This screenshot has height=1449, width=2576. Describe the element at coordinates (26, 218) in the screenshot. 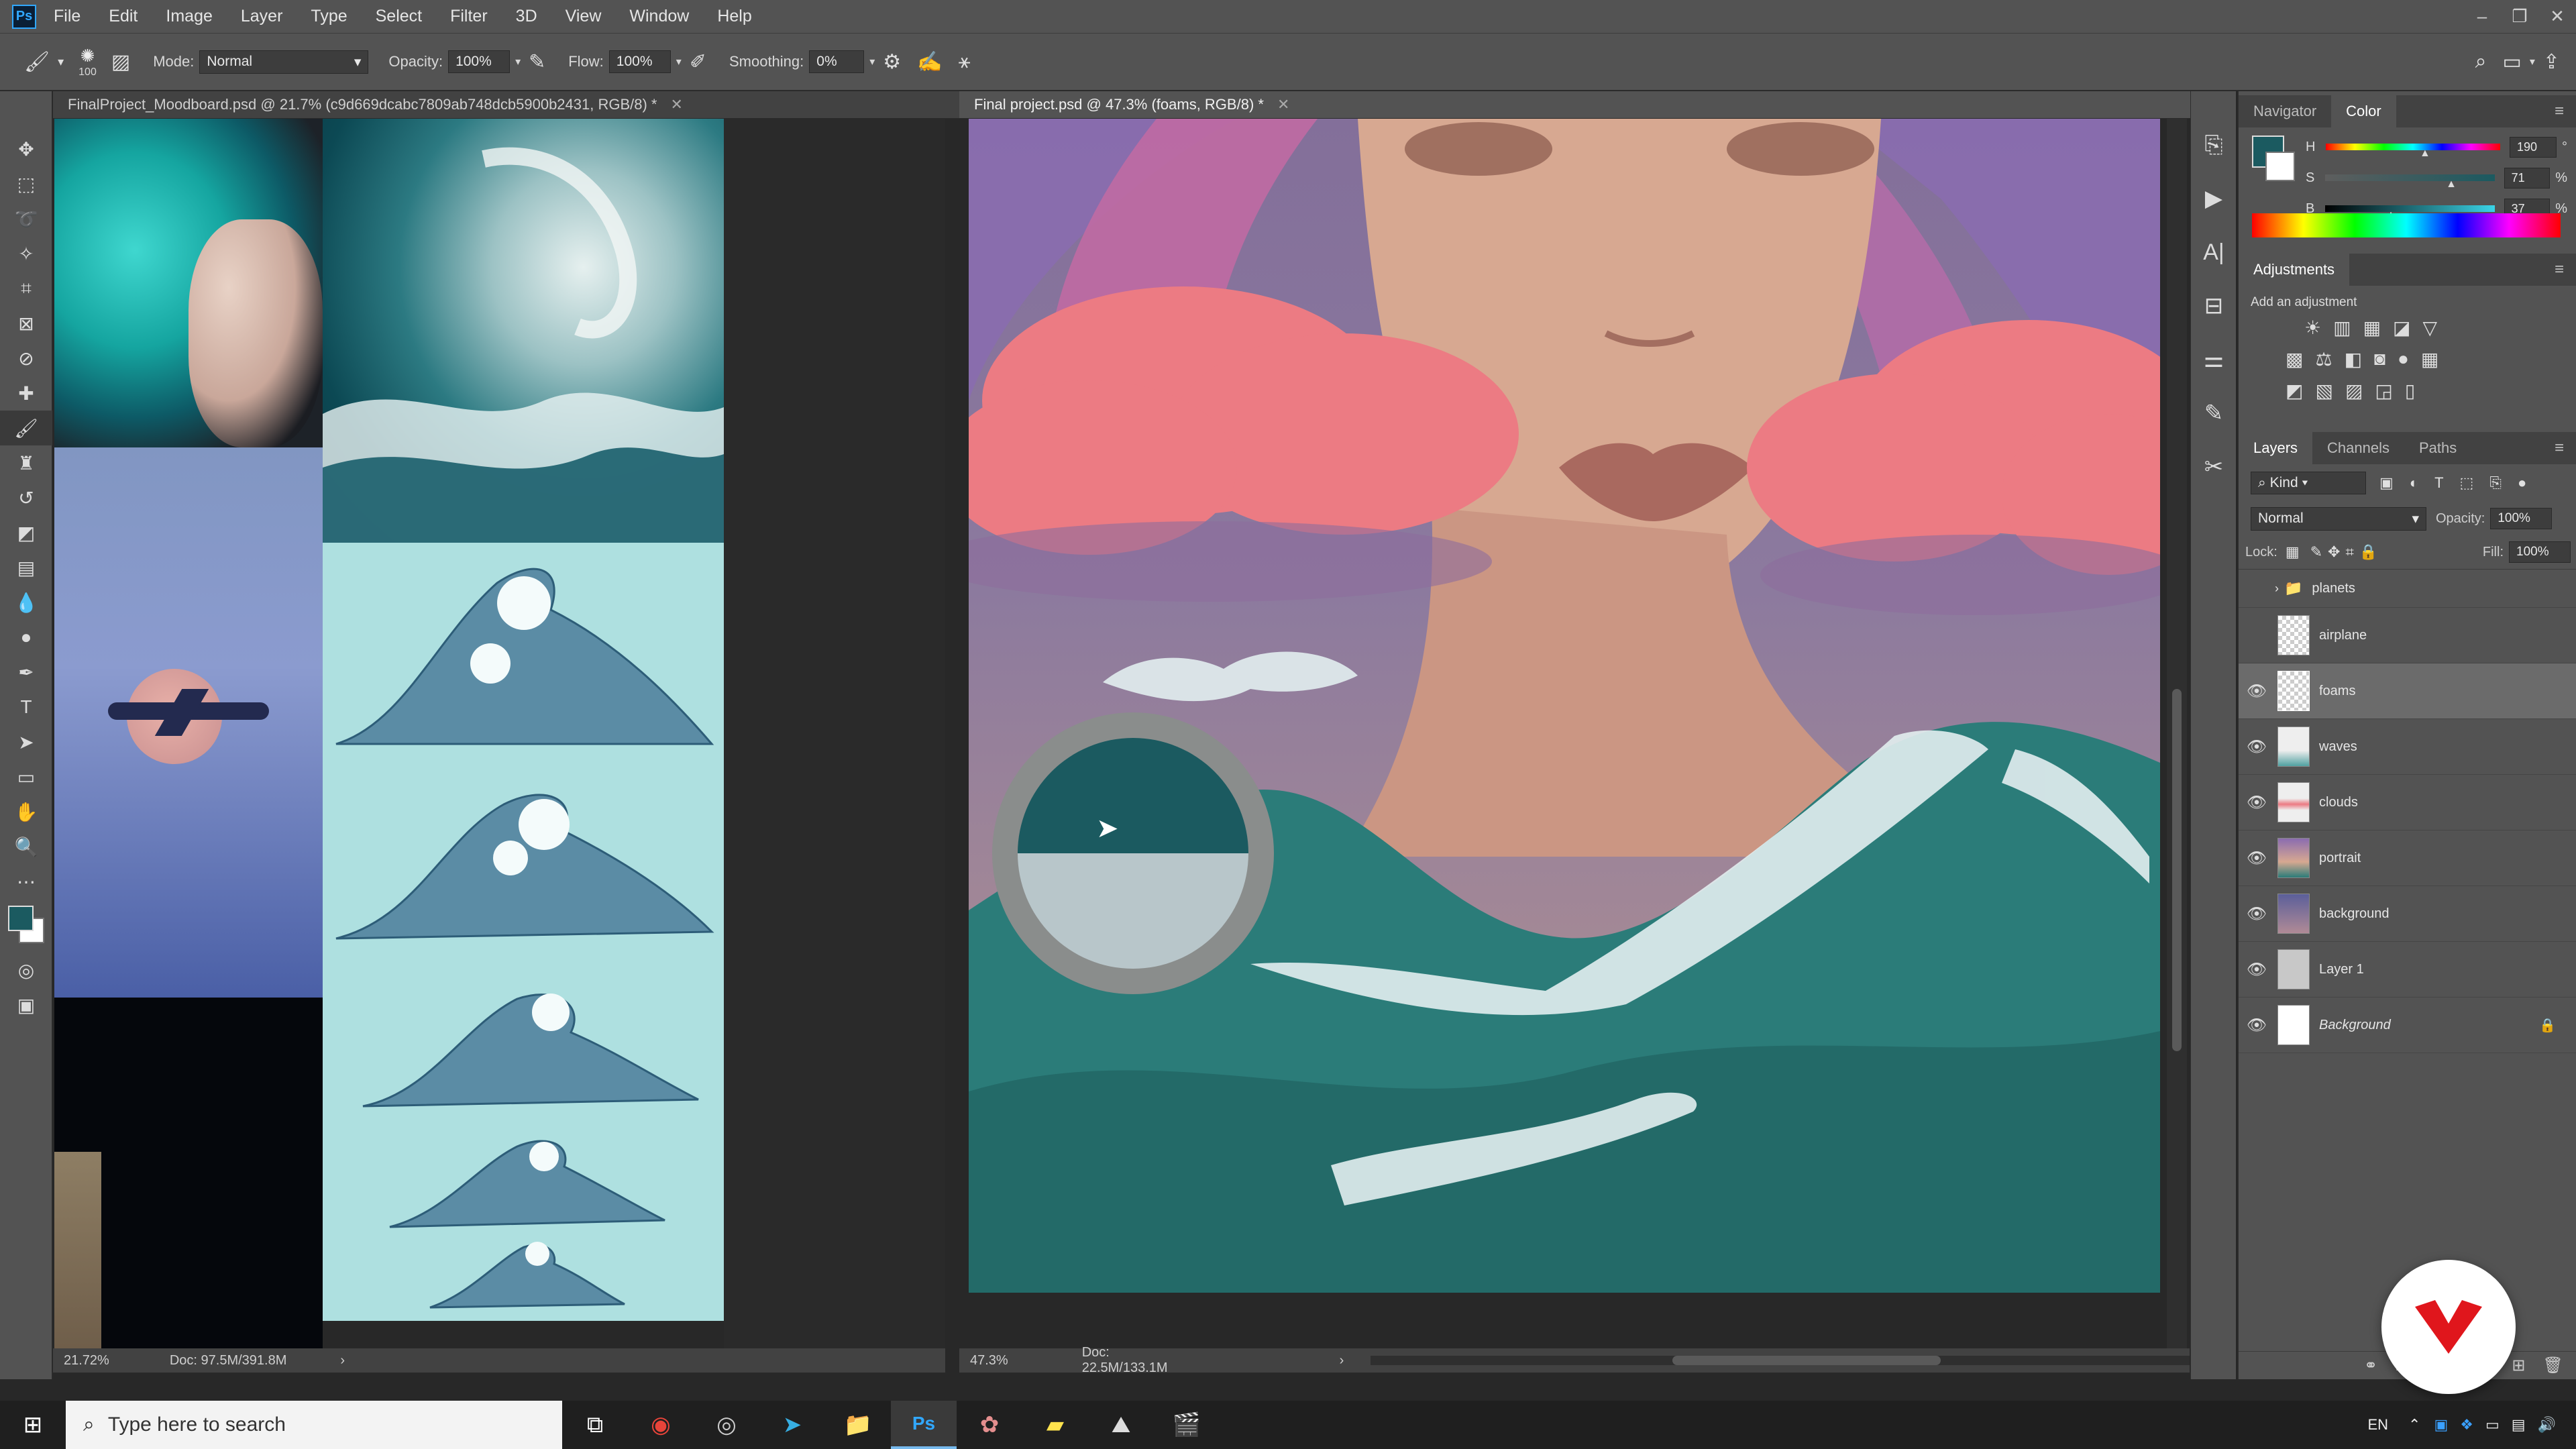

I see `lasso-tool-icon: ➰` at that location.